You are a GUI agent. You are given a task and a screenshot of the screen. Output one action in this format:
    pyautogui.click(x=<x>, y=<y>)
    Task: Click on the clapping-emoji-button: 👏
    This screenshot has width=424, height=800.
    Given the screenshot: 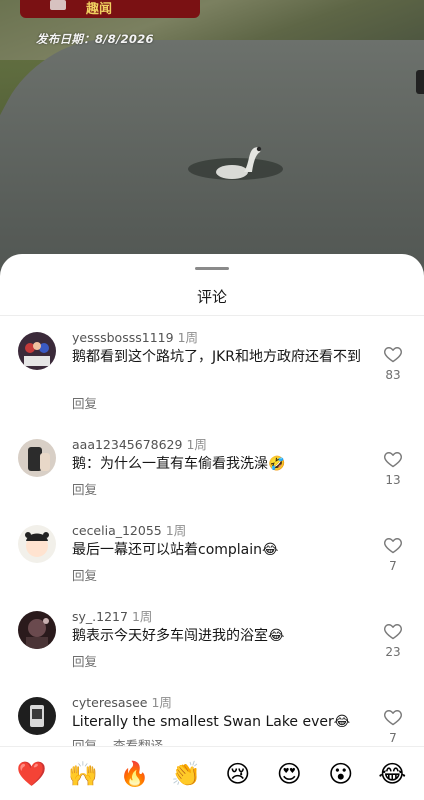 What is the action you would take?
    pyautogui.click(x=186, y=774)
    